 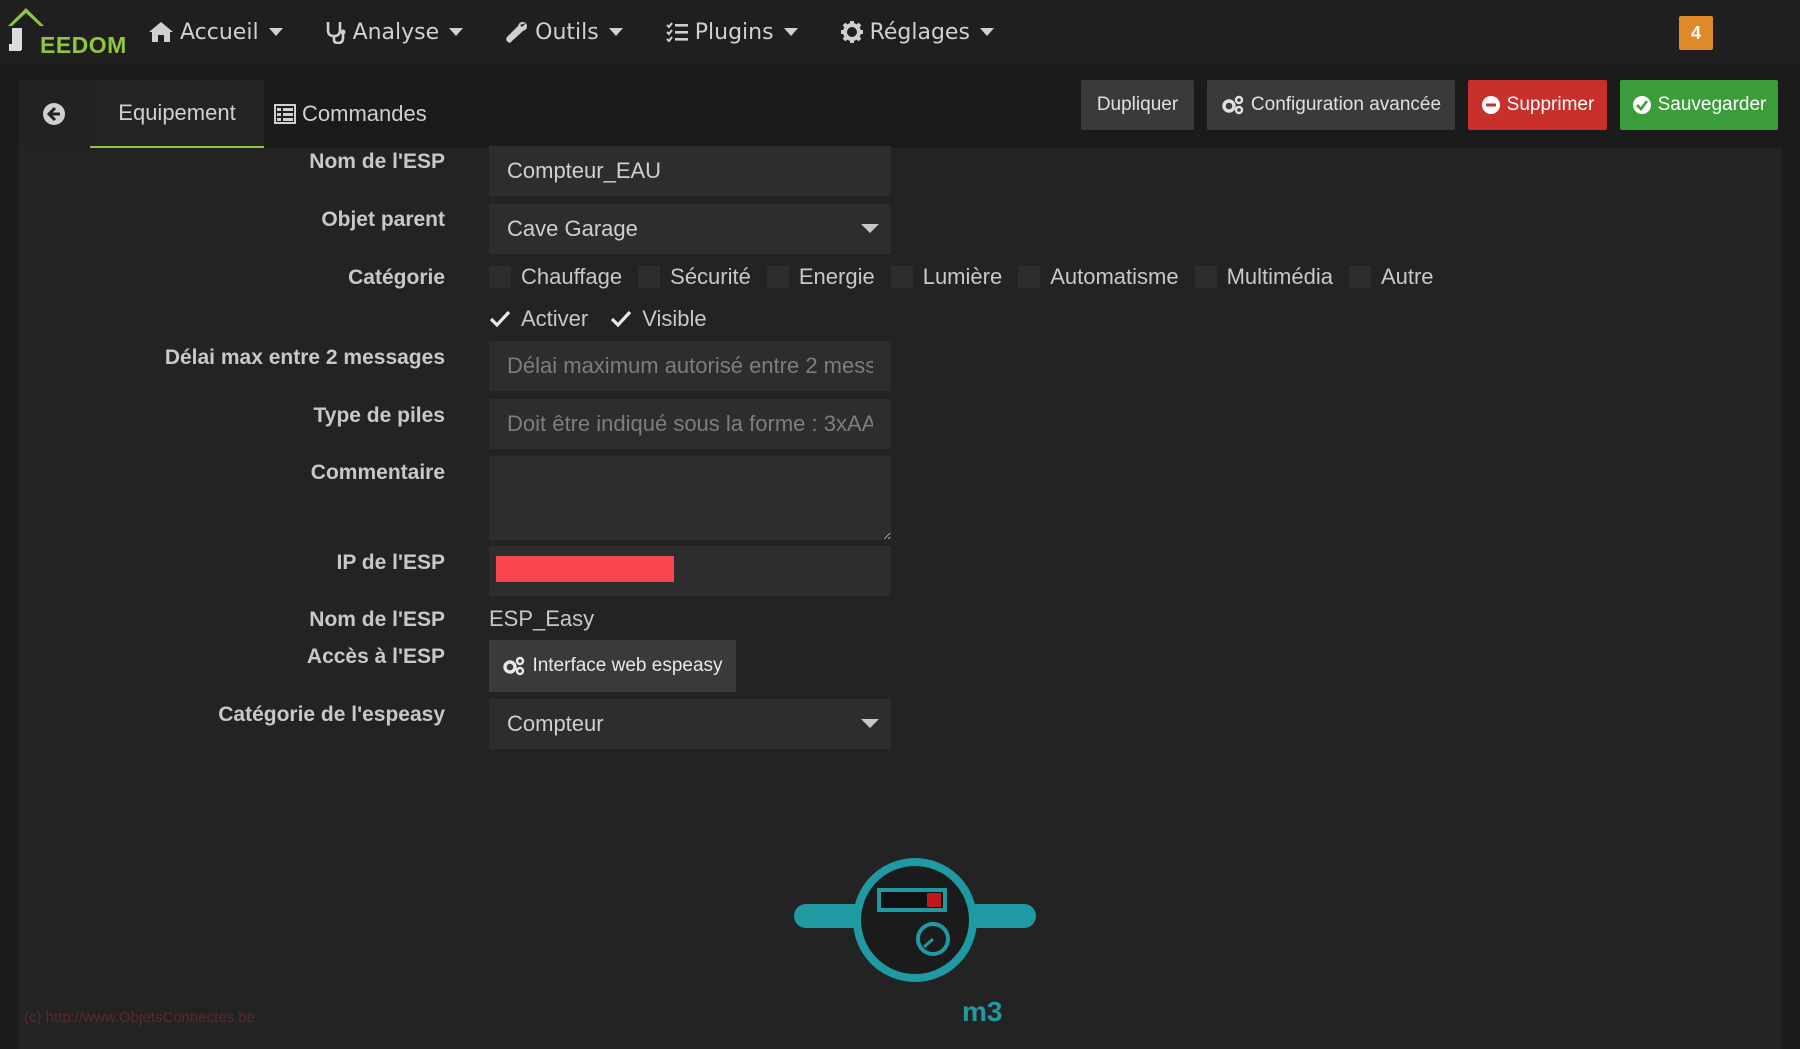 I want to click on category-lumiere: Lumière, so click(x=946, y=277).